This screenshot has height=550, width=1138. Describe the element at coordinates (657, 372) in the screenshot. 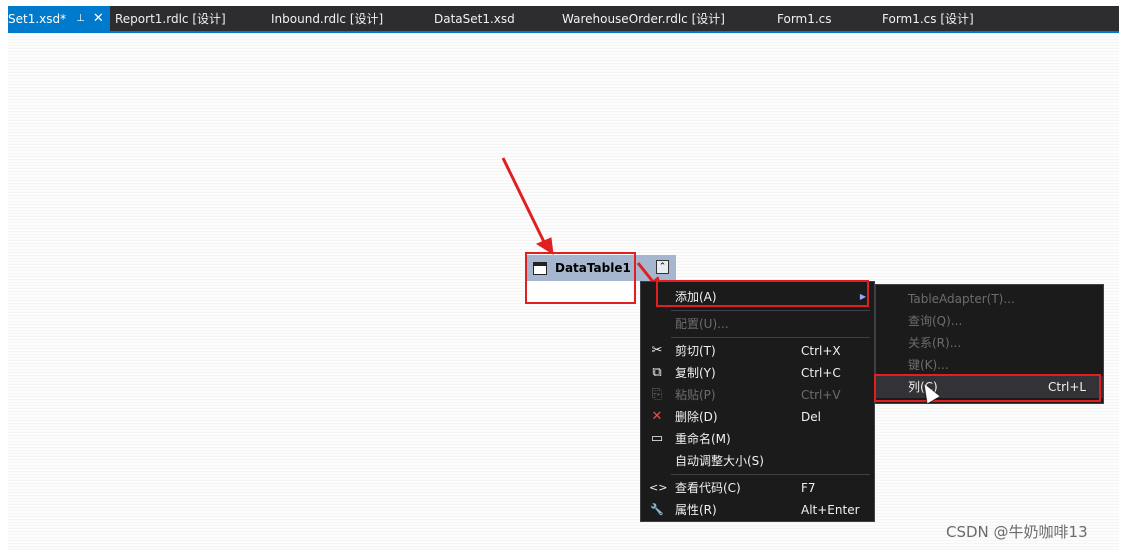

I see `copy-icon: ⧉` at that location.